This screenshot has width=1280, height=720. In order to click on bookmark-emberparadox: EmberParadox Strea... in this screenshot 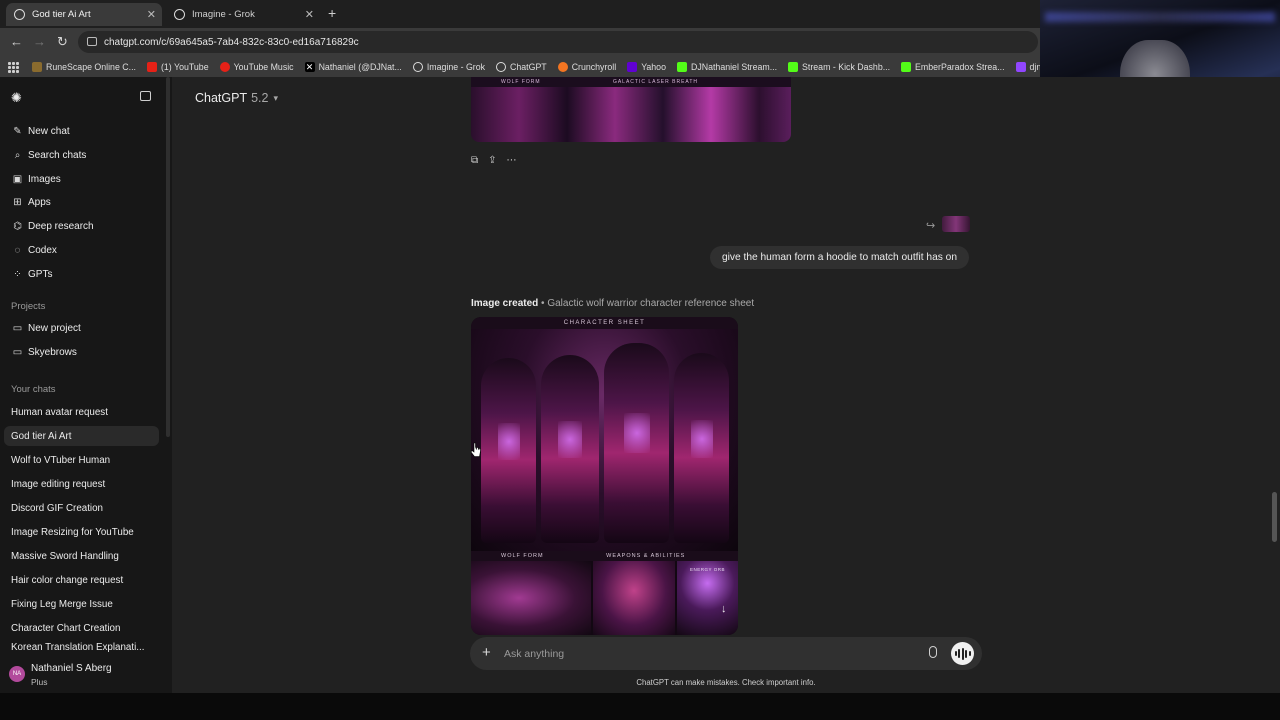, I will do `click(953, 66)`.